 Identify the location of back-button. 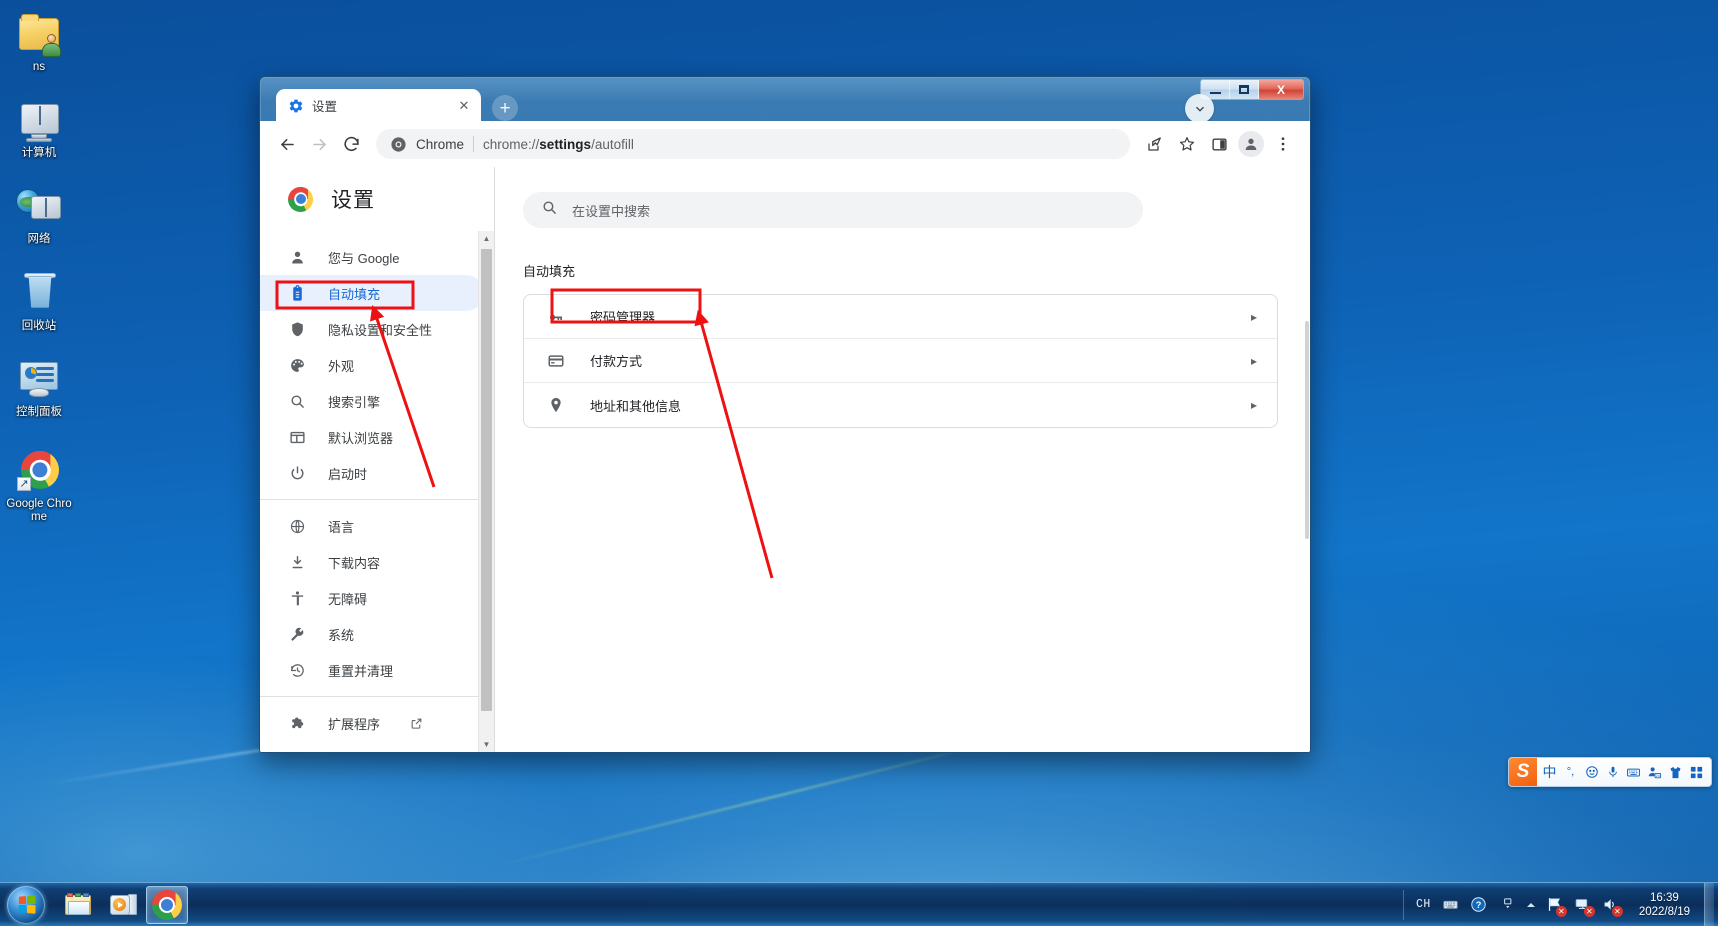
(287, 144).